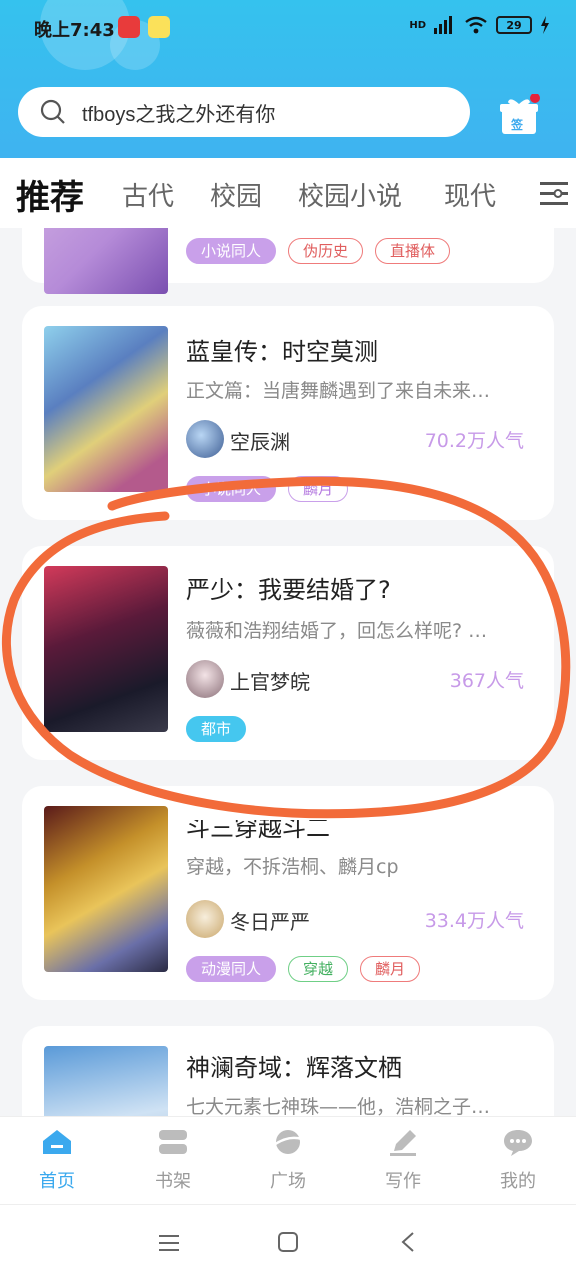 The image size is (576, 1280). What do you see at coordinates (356, 919) in the screenshot?
I see `author-row: 冬日严严 33.4万人气` at bounding box center [356, 919].